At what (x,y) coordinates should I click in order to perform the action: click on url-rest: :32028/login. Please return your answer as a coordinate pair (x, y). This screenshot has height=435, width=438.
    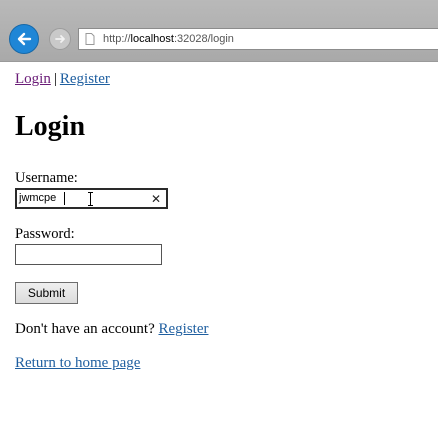
    Looking at the image, I should click on (203, 39).